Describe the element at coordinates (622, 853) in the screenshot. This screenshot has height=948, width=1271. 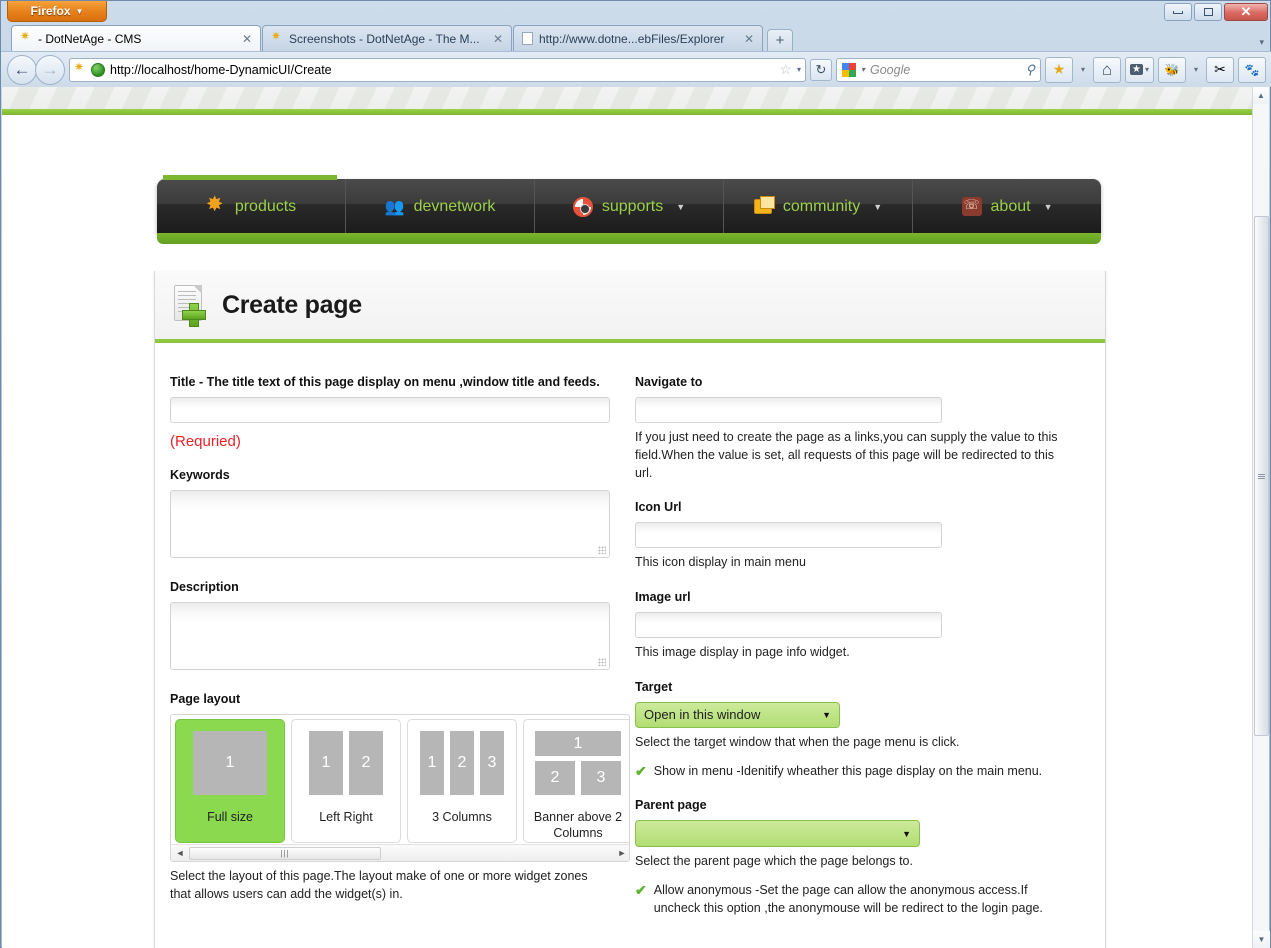
I see `scroll-right-arrow-icon: ►` at that location.